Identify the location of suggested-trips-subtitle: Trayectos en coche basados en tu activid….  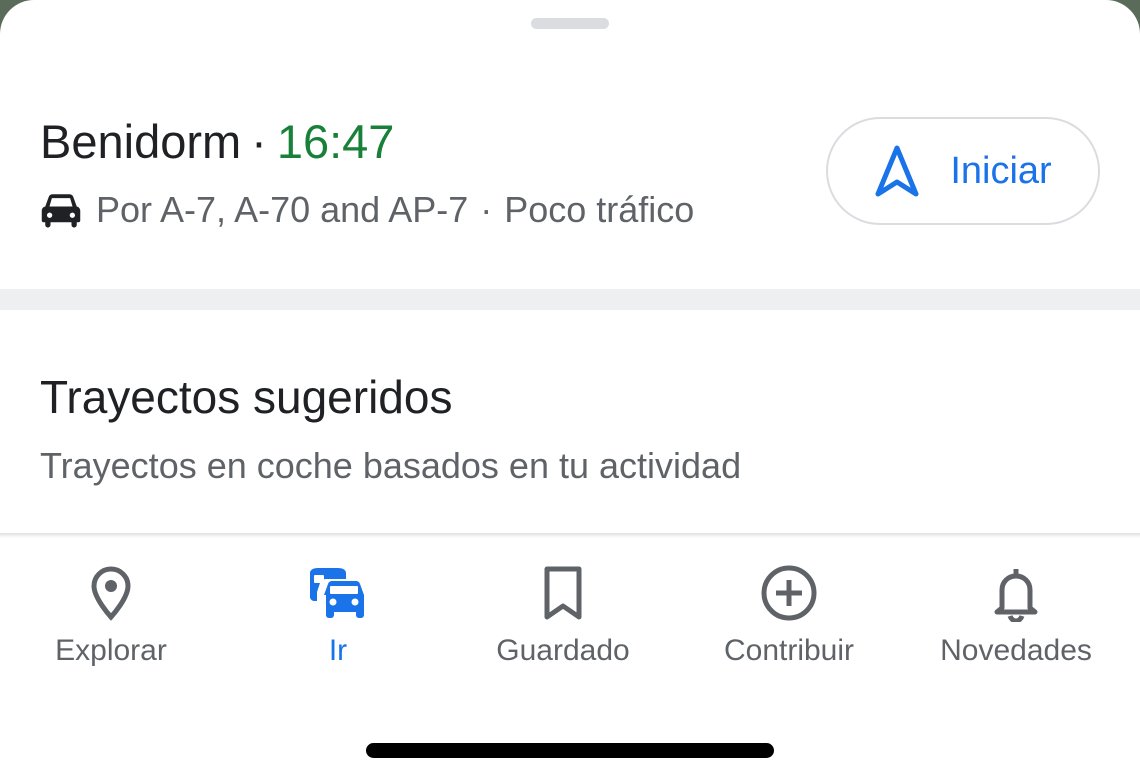
(391, 465).